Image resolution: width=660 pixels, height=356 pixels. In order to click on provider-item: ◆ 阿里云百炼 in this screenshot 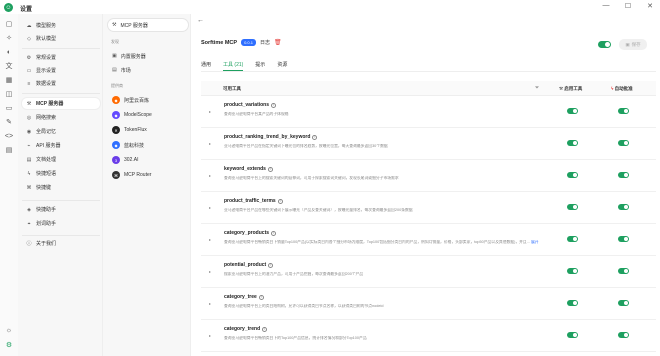, I will do `click(148, 100)`.